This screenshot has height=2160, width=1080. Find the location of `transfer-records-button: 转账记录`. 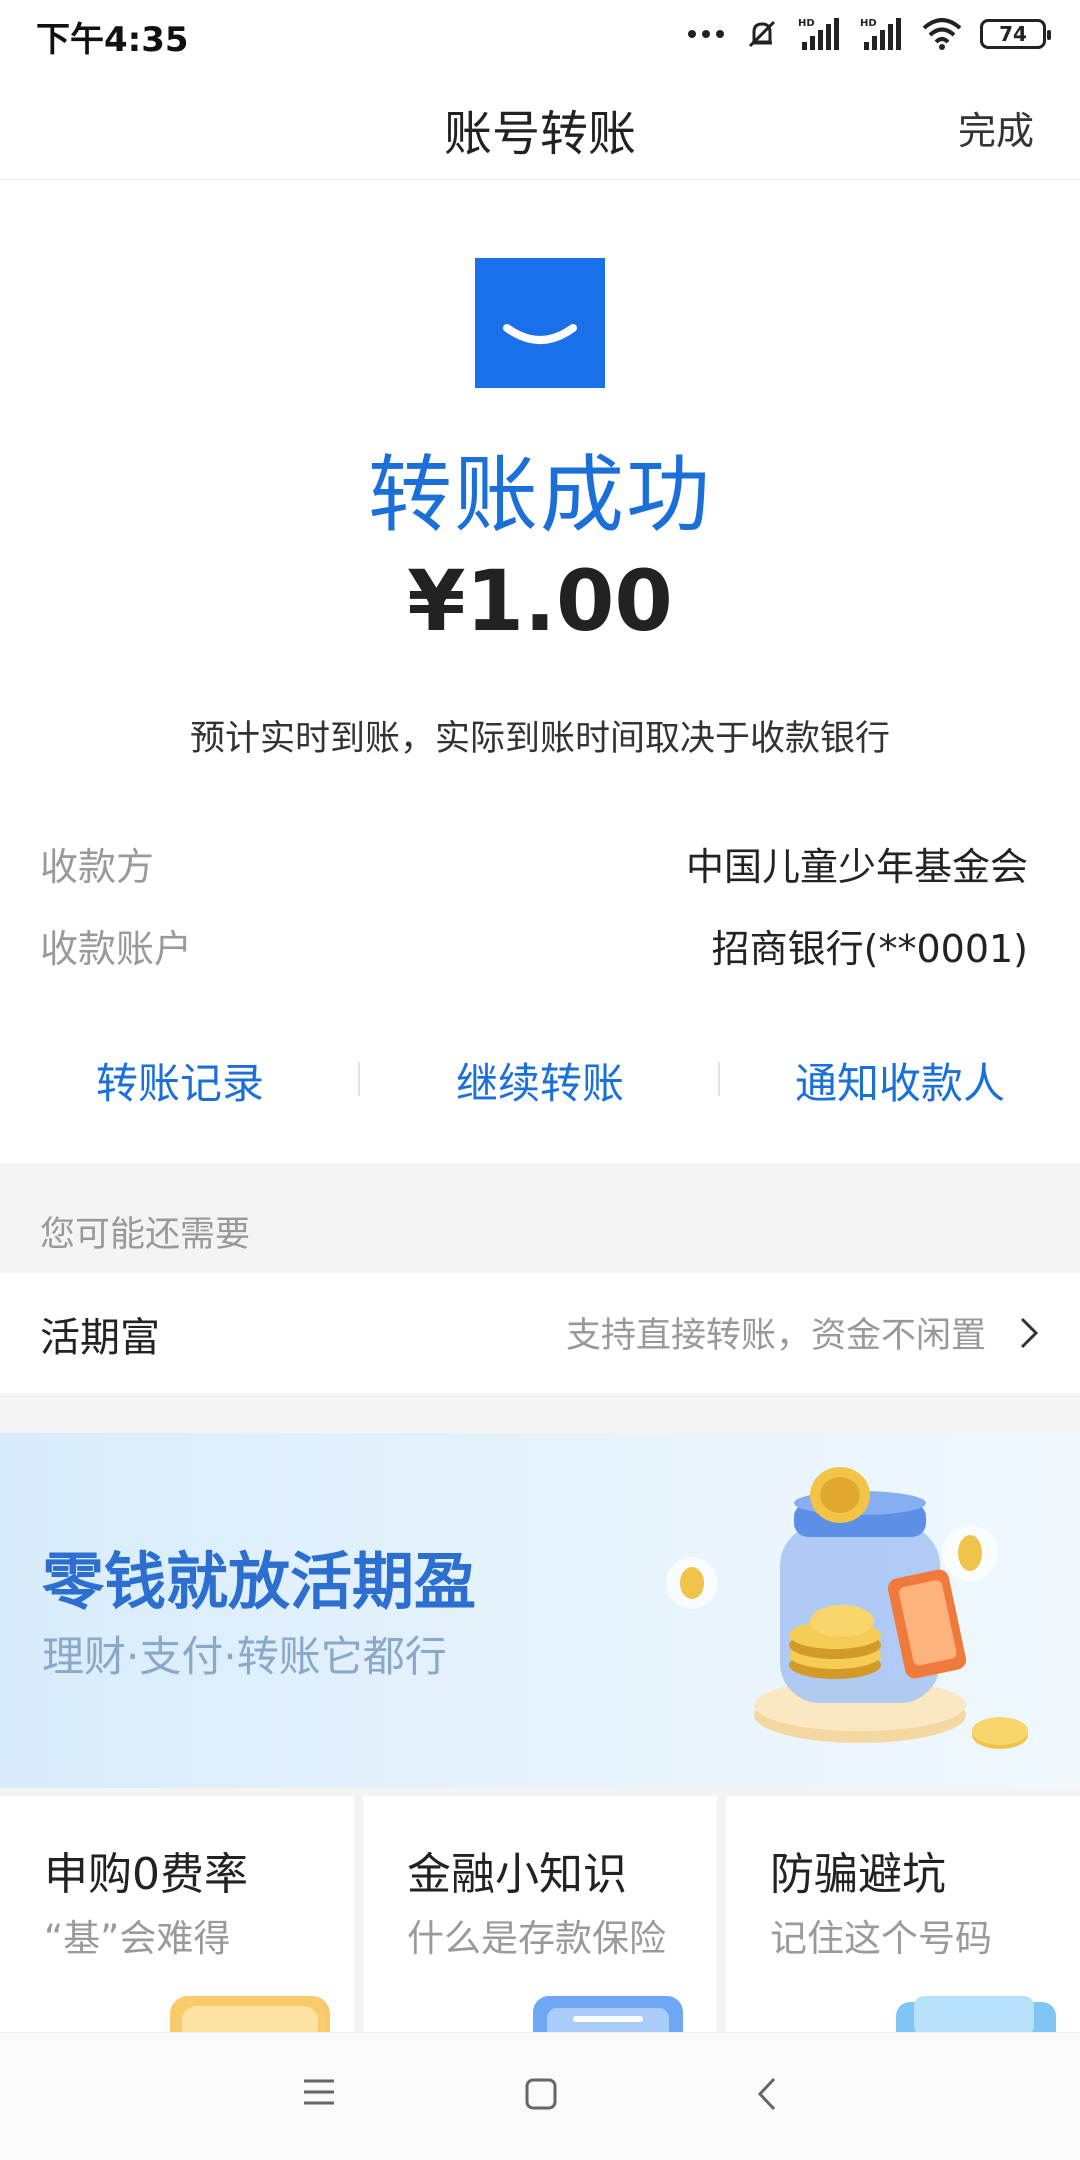

transfer-records-button: 转账记录 is located at coordinates (180, 1080).